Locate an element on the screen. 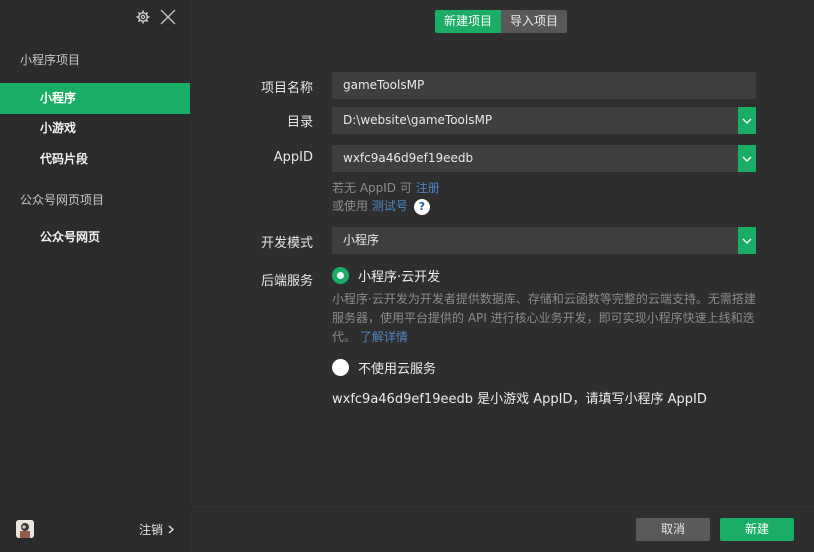  register-link: 注册 is located at coordinates (428, 188).